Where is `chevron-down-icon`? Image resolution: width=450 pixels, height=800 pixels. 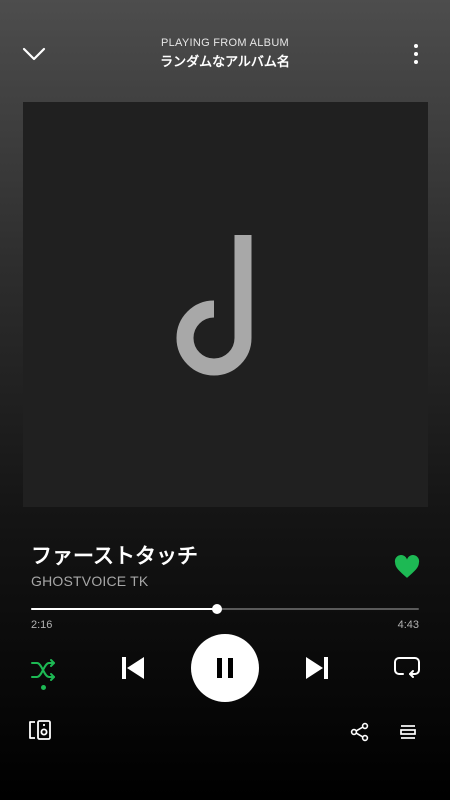 chevron-down-icon is located at coordinates (34, 54).